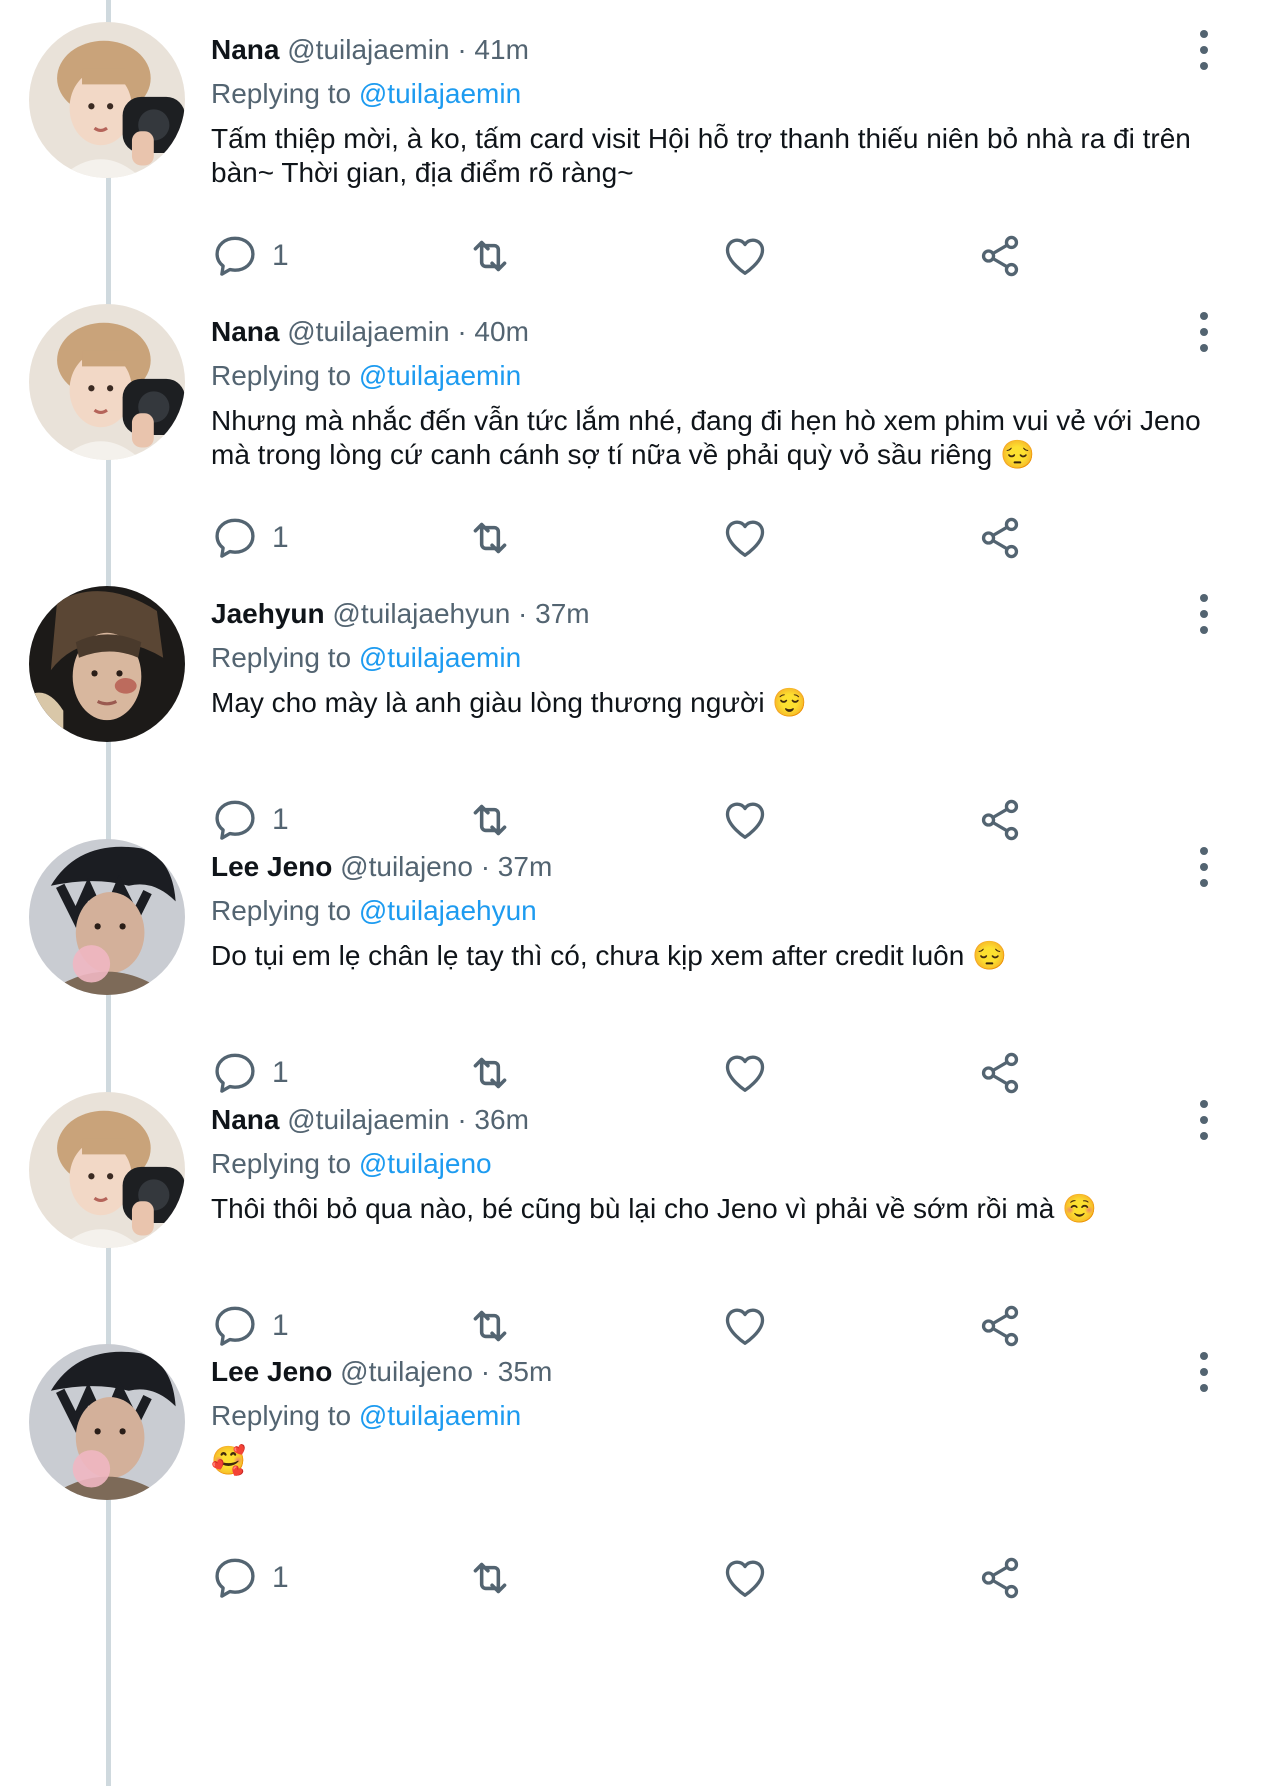 The image size is (1284, 1786). I want to click on replying-to-handle: @tuilajeno, so click(425, 1163).